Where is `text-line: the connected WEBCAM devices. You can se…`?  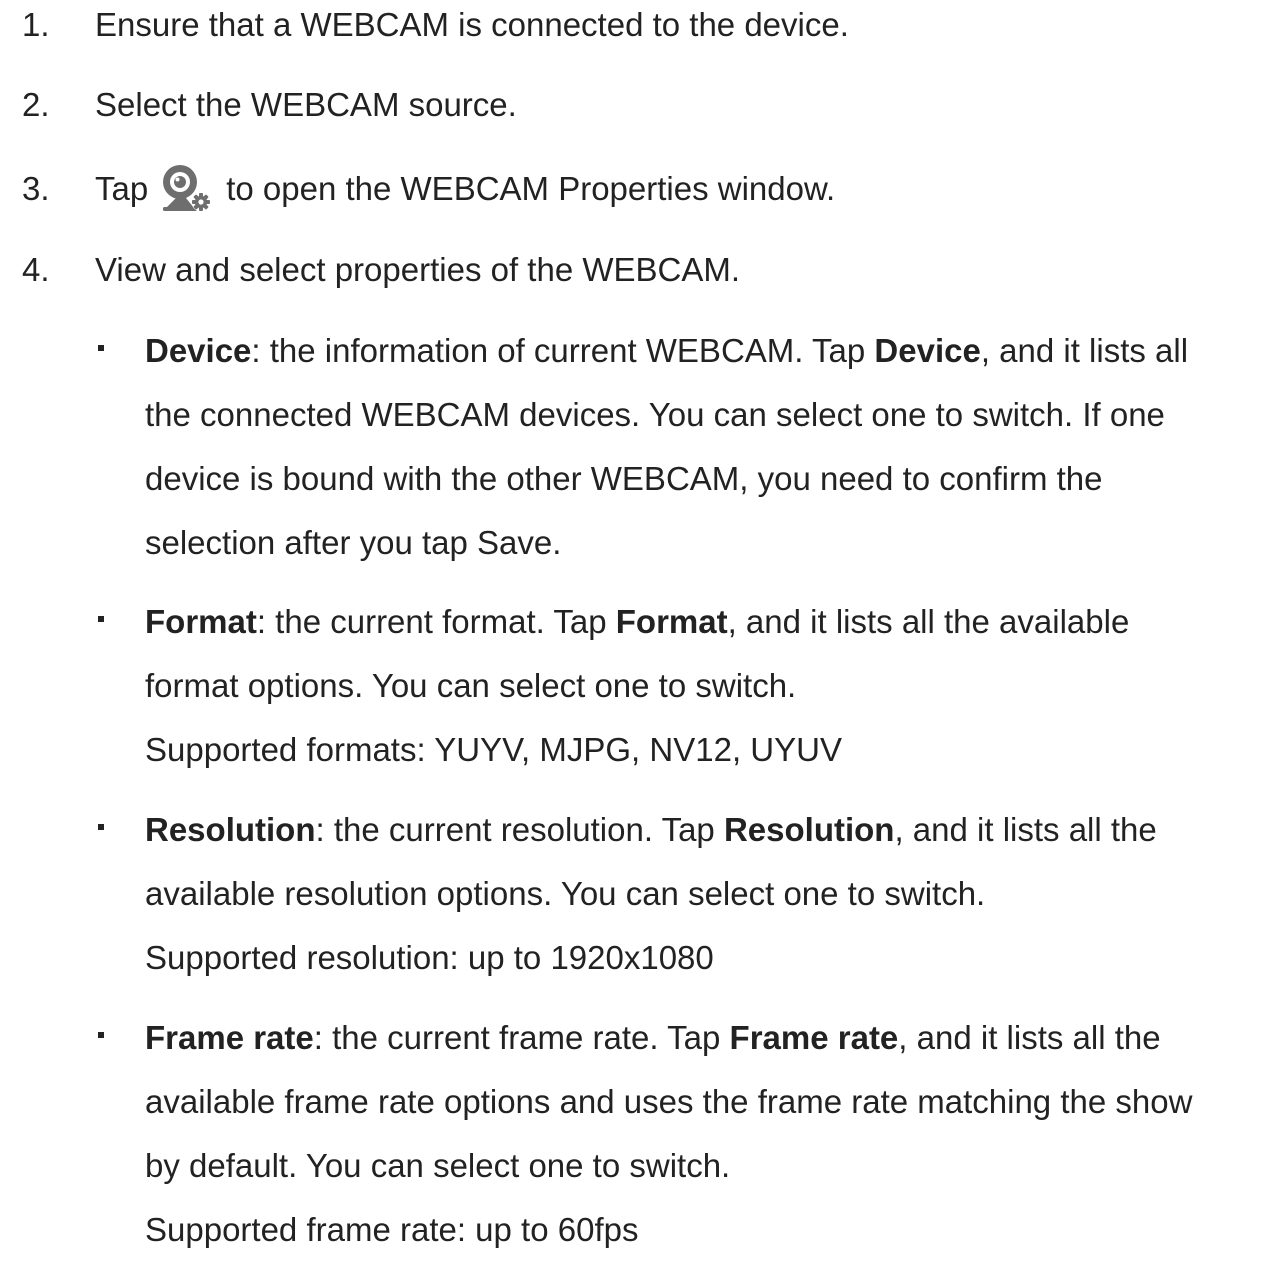 text-line: the connected WEBCAM devices. You can se… is located at coordinates (655, 414).